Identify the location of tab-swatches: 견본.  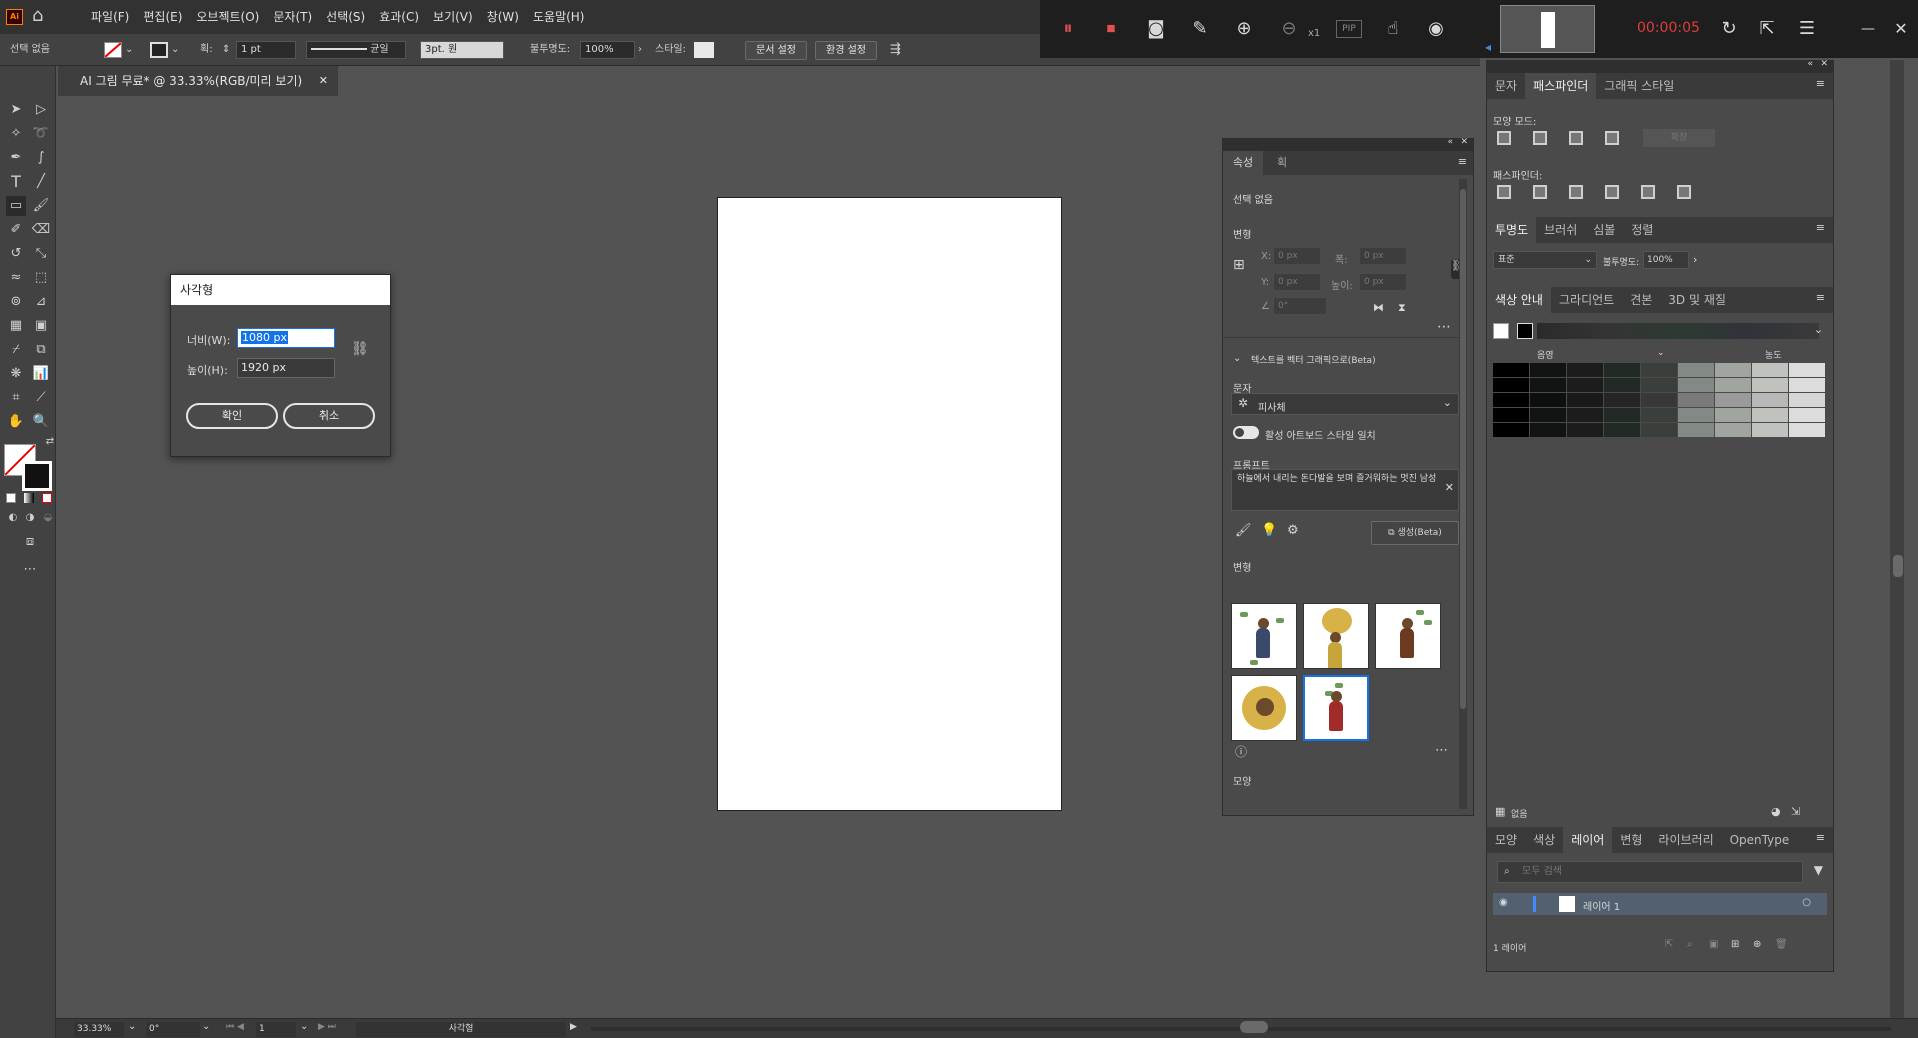
(1641, 300).